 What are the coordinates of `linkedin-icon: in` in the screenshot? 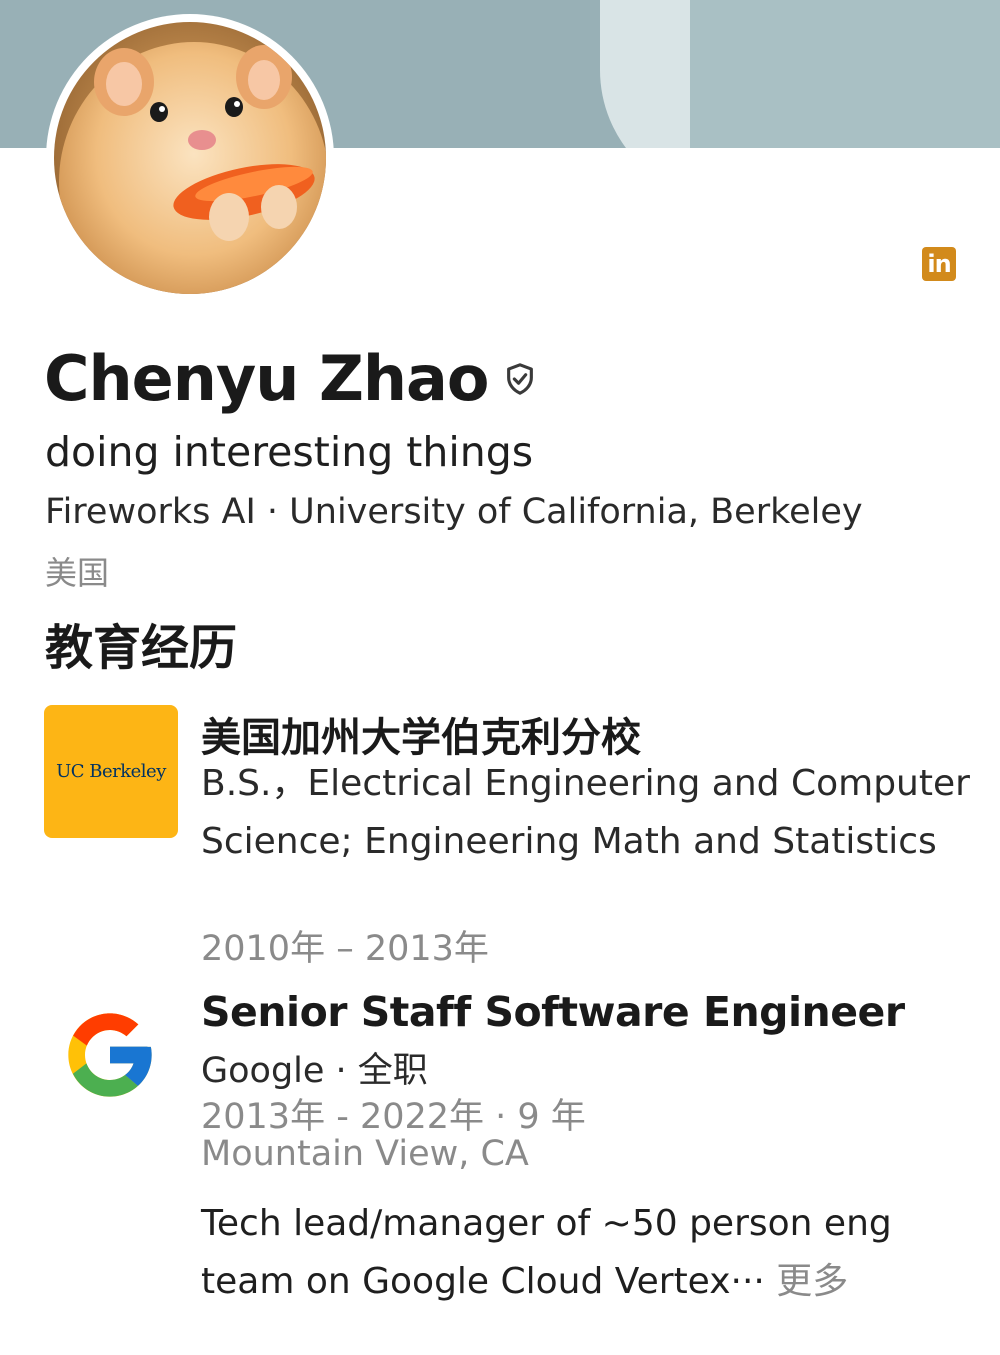 It's located at (939, 264).